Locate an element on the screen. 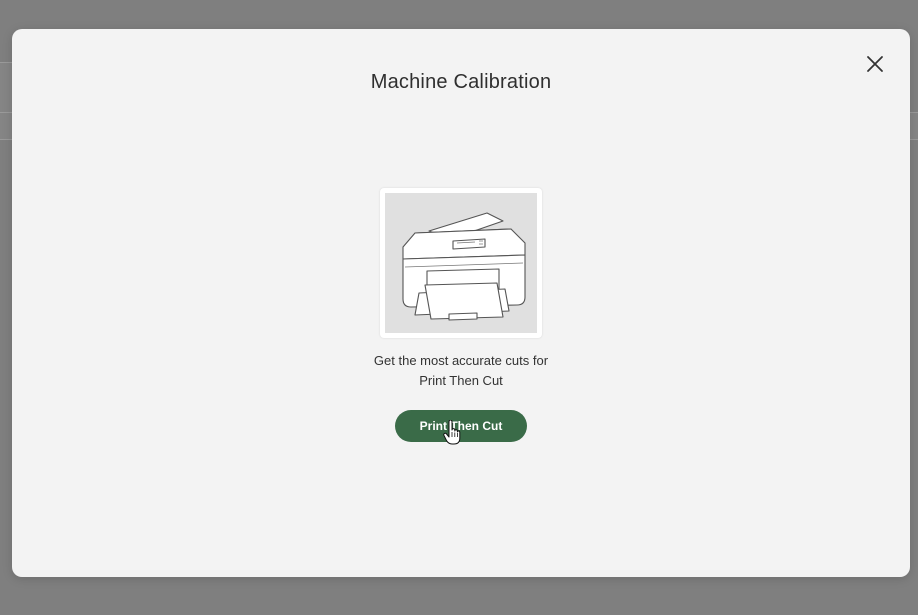 Image resolution: width=918 pixels, height=615 pixels. description-line: Get the most accurate cuts for is located at coordinates (461, 360).